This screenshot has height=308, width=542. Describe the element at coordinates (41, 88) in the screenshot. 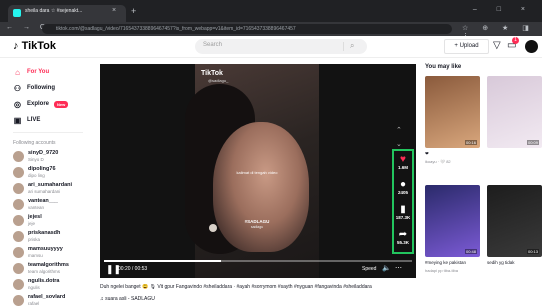

I see `nav-label: Following` at that location.